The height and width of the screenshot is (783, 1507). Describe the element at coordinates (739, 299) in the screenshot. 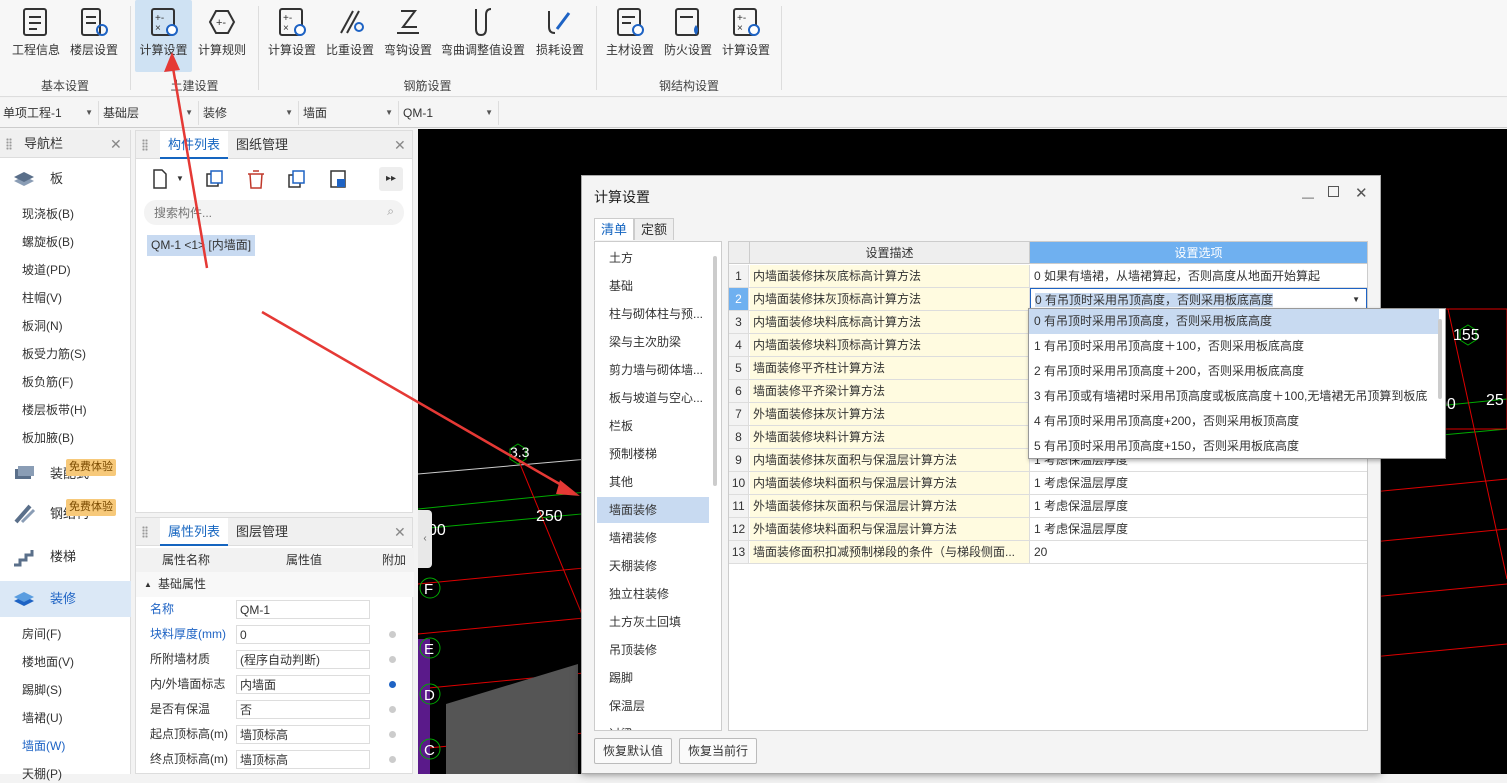

I see `row-number: 2` at that location.